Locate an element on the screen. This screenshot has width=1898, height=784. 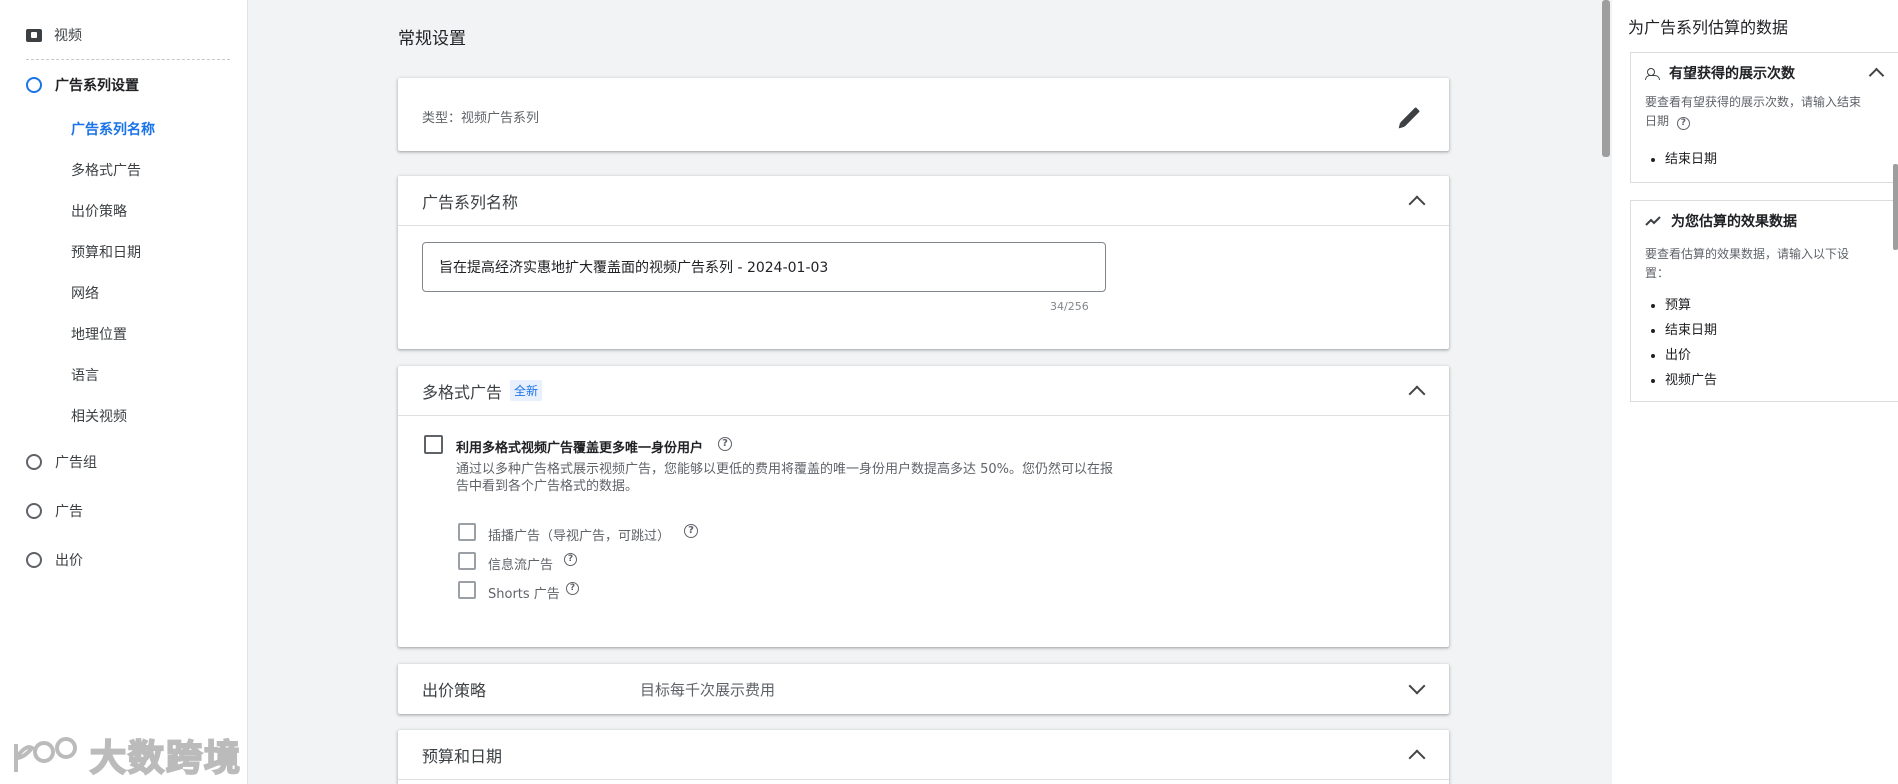
performance-list: 预算 结束日期 出价 视频广告 is located at coordinates (1691, 343).